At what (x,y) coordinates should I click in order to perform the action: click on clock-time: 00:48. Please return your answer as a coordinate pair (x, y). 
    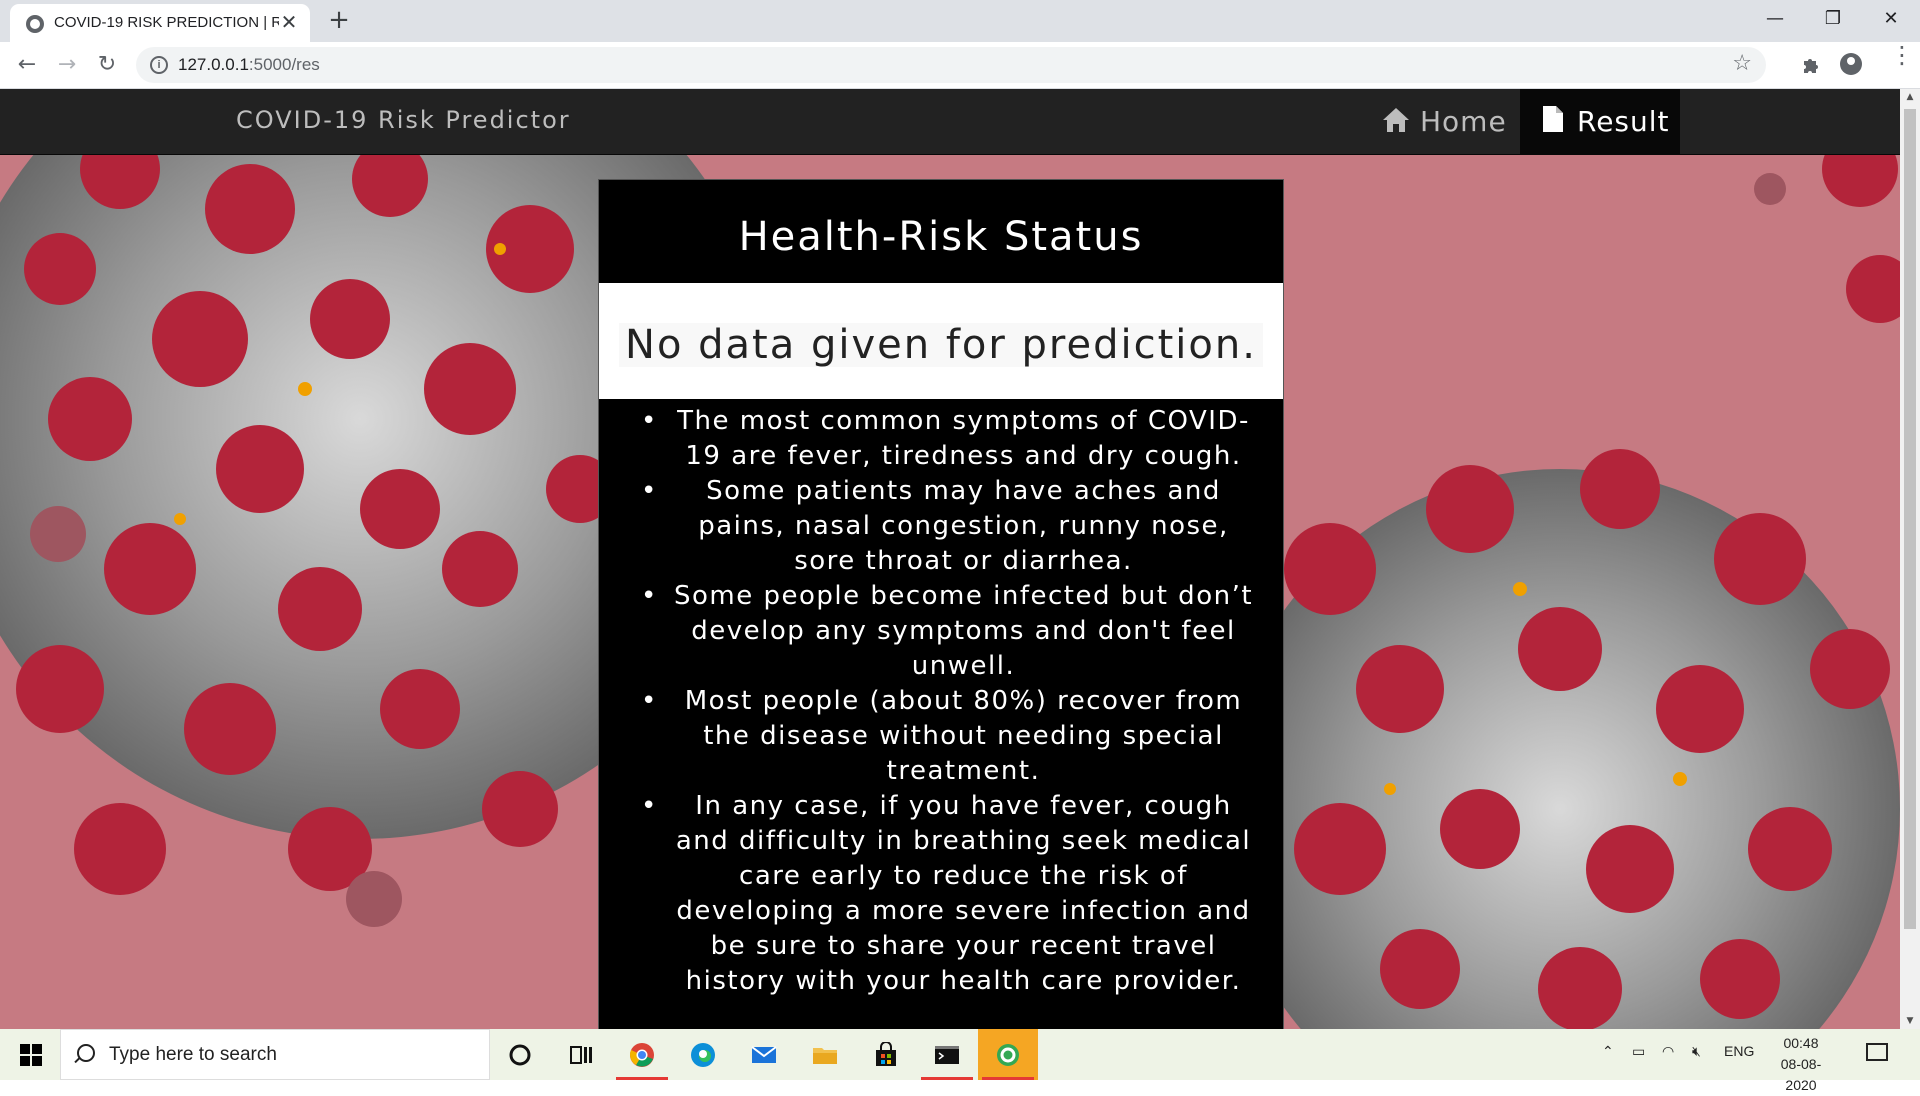
    Looking at the image, I should click on (1801, 1043).